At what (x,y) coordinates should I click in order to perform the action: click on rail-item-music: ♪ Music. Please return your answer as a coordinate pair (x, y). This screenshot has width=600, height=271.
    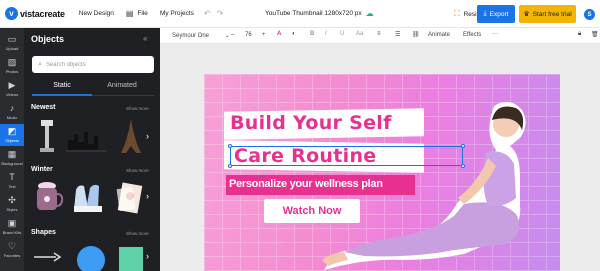
    Looking at the image, I should click on (12, 112).